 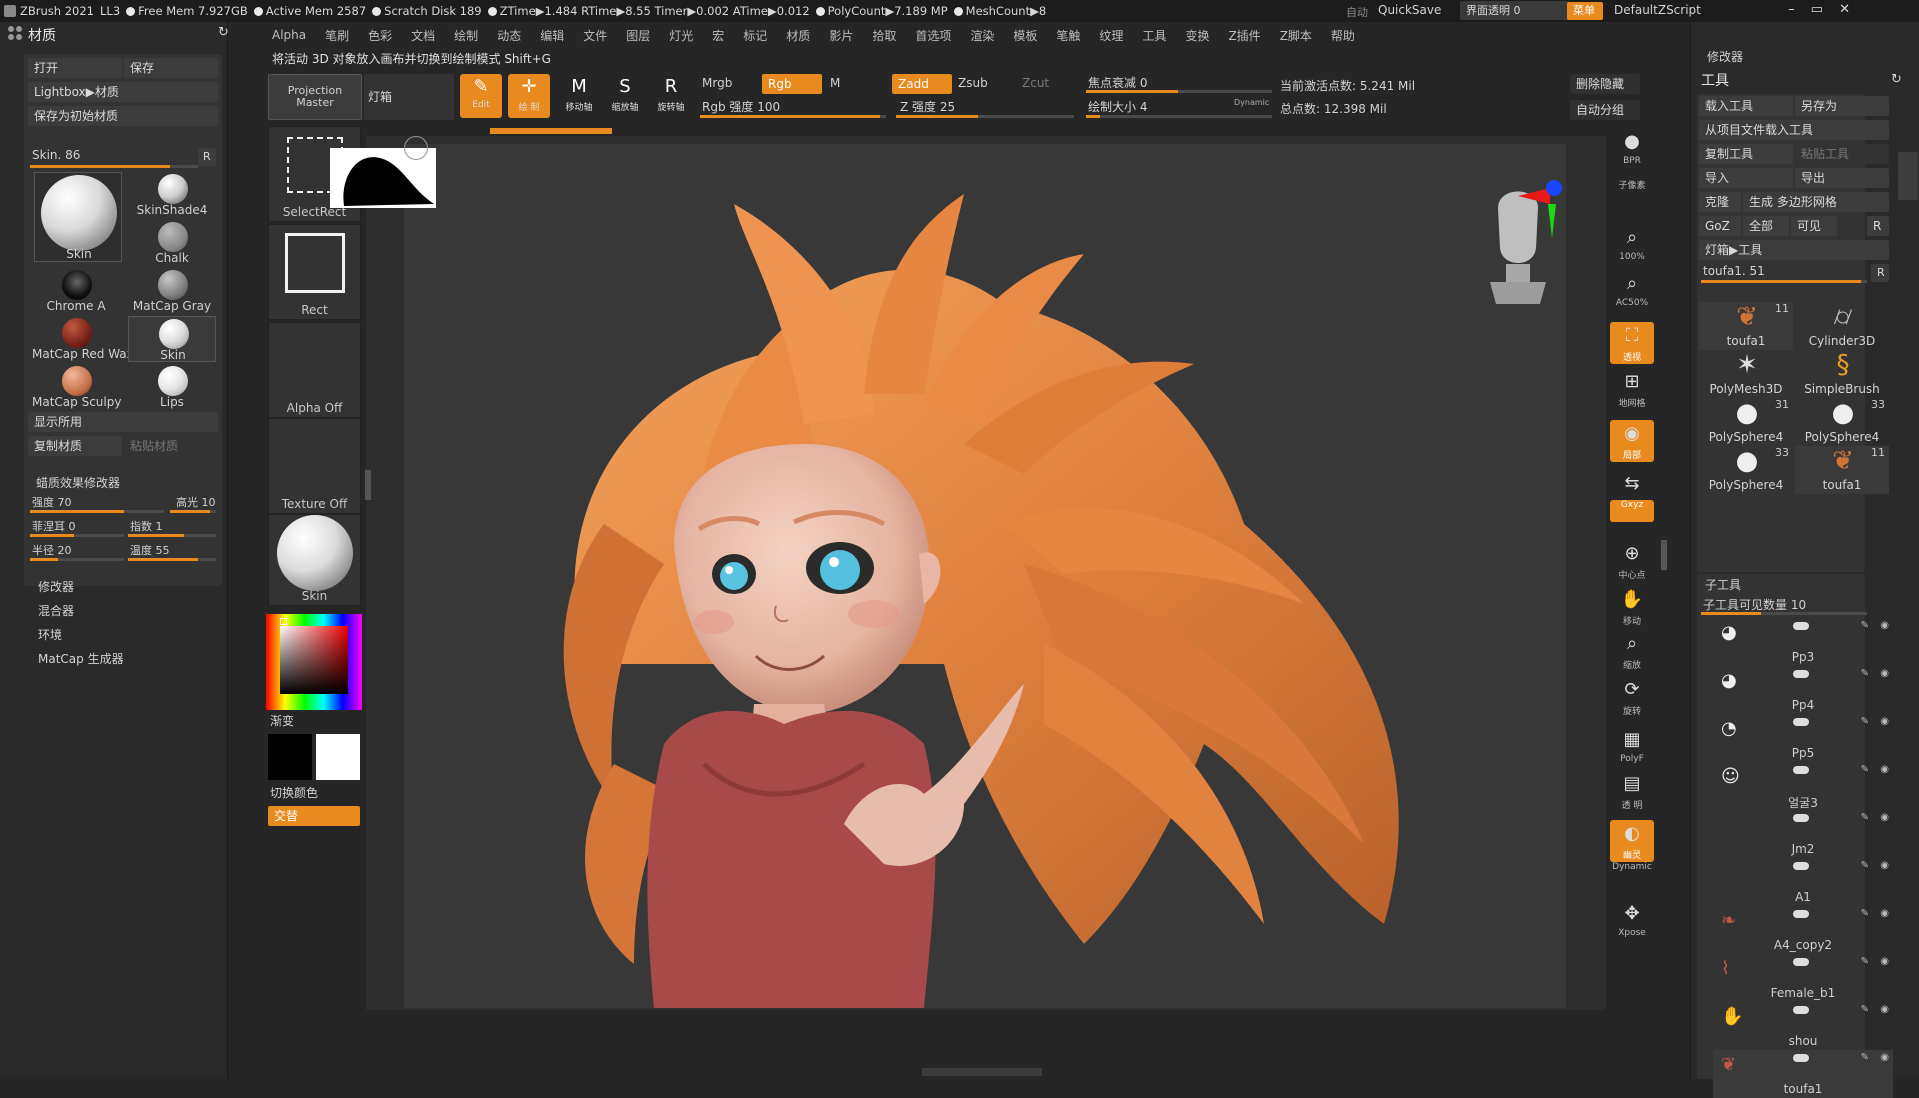 What do you see at coordinates (1819, 9) in the screenshot?
I see `window-controls: – ▭ ✕` at bounding box center [1819, 9].